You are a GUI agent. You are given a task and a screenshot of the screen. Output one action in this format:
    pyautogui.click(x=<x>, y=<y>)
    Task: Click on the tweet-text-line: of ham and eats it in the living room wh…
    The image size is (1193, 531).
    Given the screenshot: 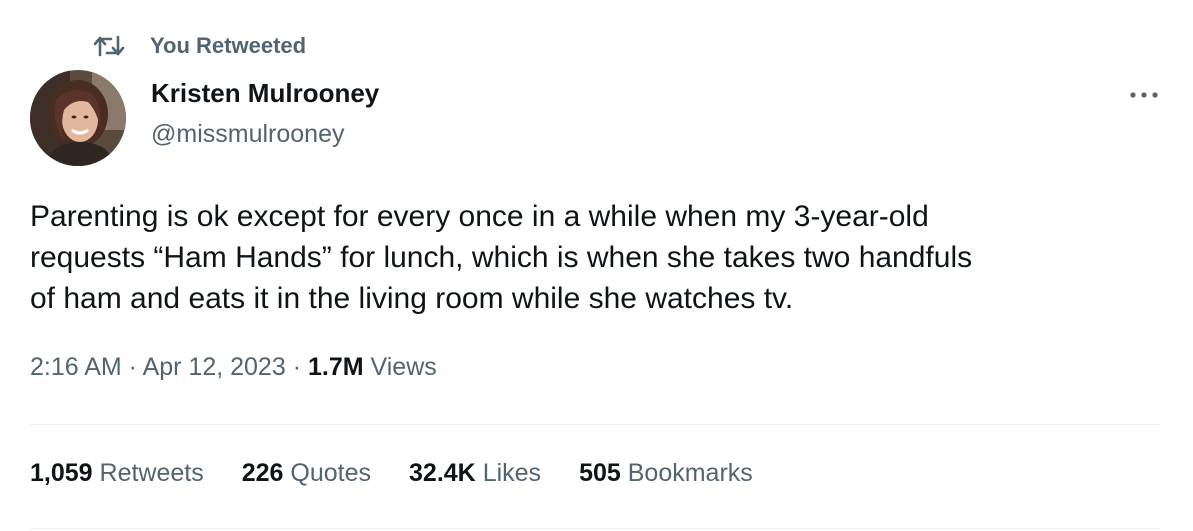 What is the action you would take?
    pyautogui.click(x=412, y=298)
    